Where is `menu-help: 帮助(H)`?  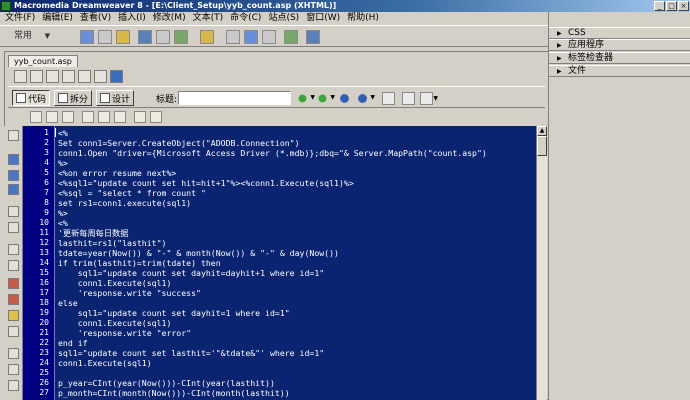
menu-help: 帮助(H) is located at coordinates (364, 18).